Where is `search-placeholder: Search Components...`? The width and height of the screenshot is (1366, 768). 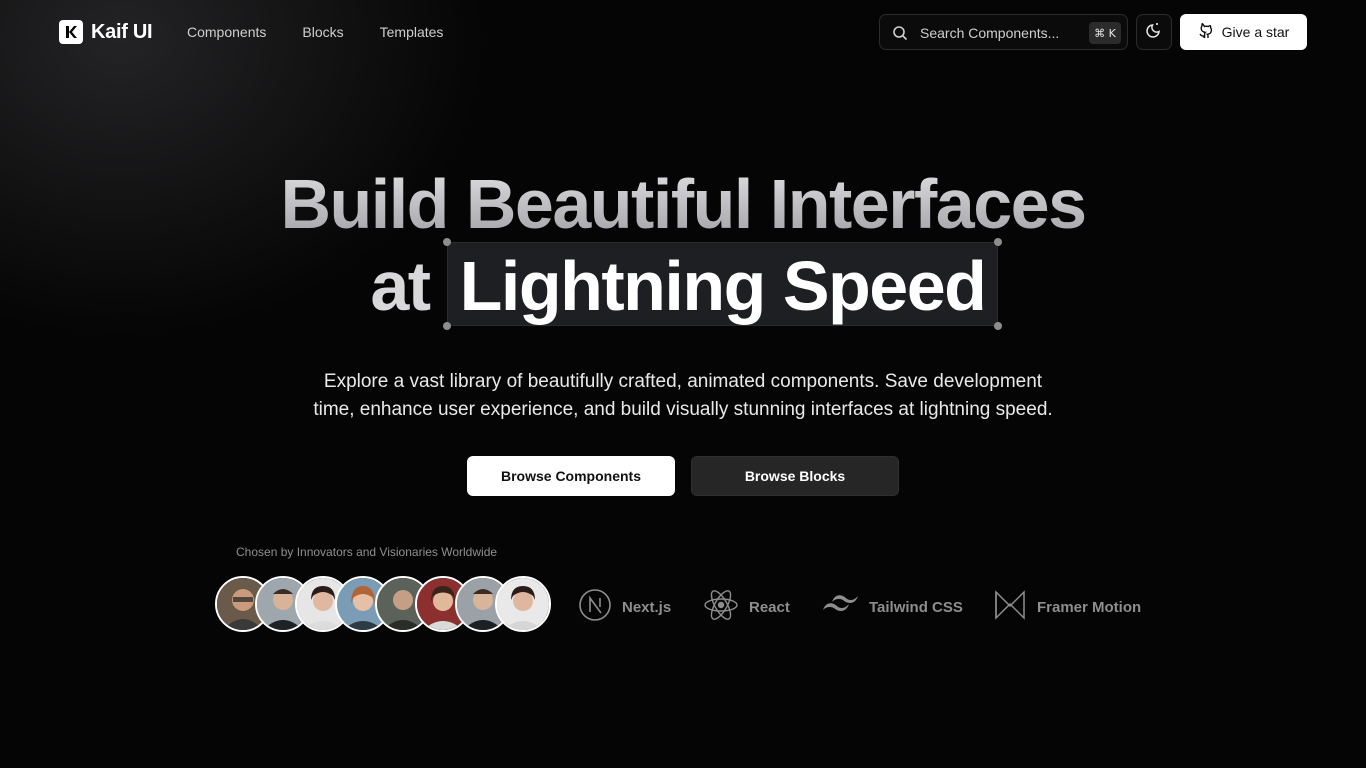 search-placeholder: Search Components... is located at coordinates (990, 33).